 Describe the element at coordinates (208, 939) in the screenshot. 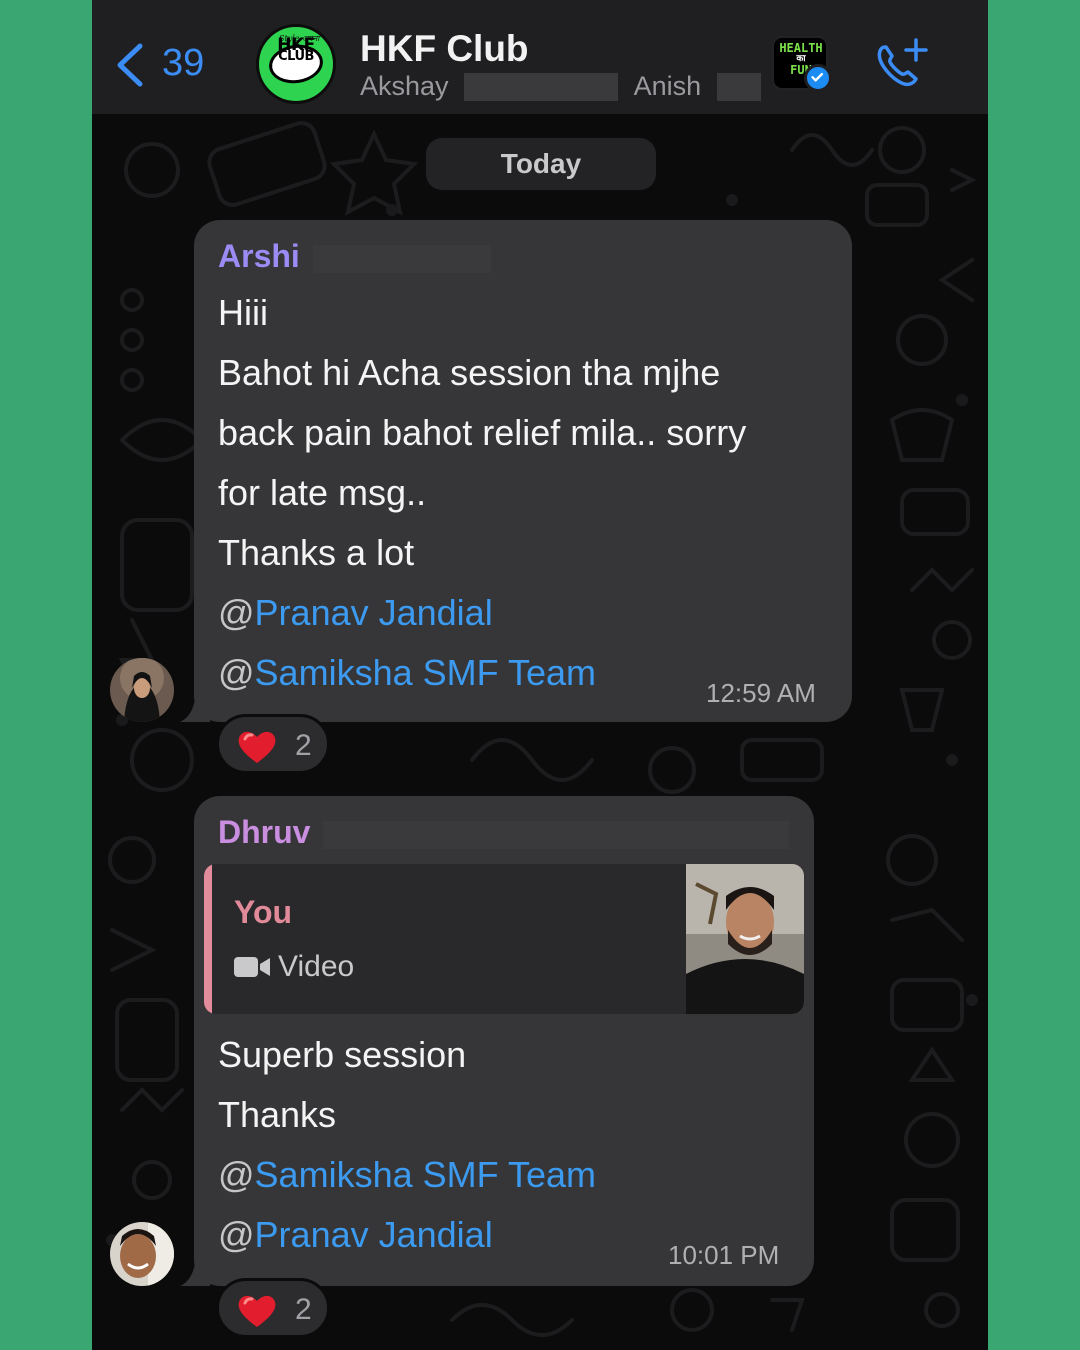

I see `quote-accent-bar` at that location.